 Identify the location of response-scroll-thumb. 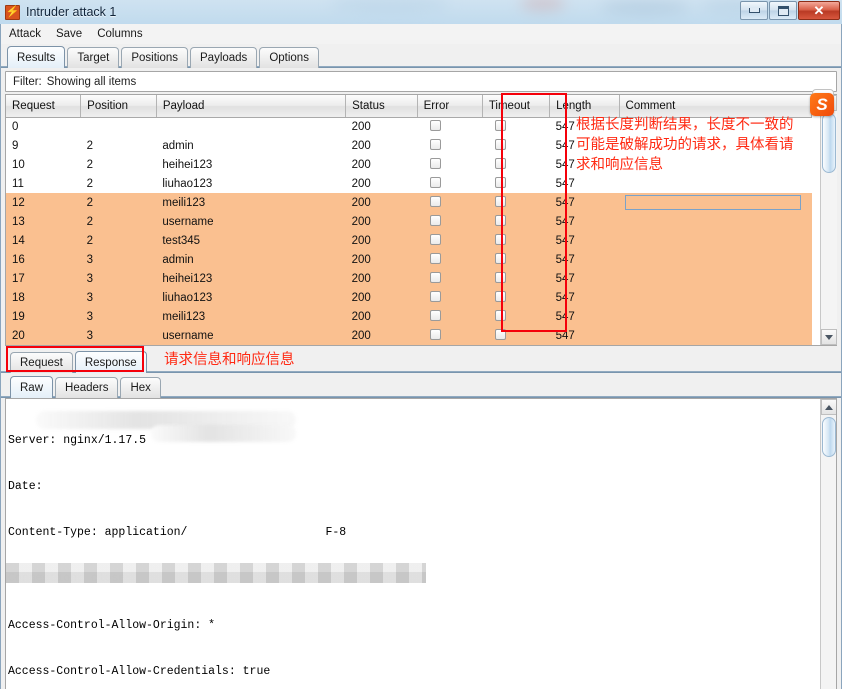
(828, 437).